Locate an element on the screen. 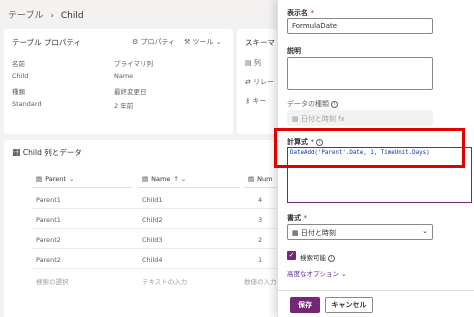 The height and width of the screenshot is (317, 474). prop-value: Name is located at coordinates (124, 76).